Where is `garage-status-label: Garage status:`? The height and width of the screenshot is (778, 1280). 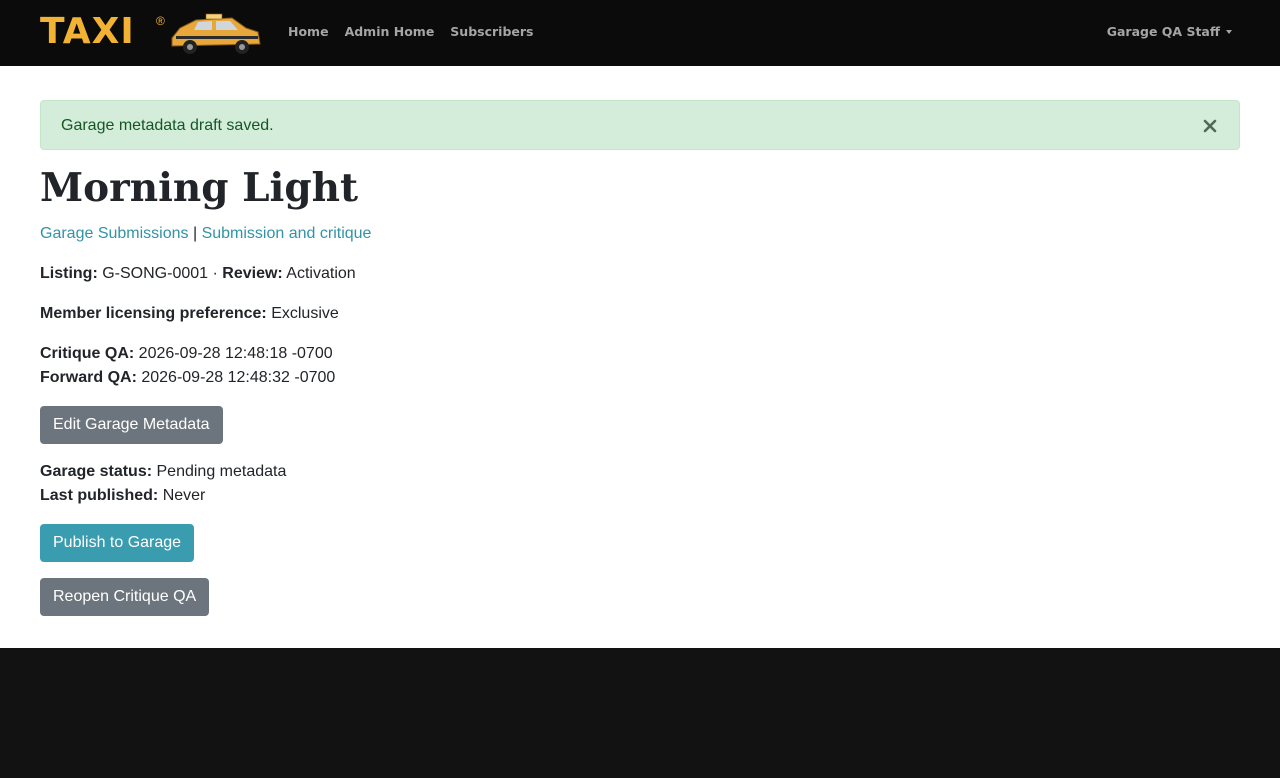 garage-status-label: Garage status: is located at coordinates (96, 471).